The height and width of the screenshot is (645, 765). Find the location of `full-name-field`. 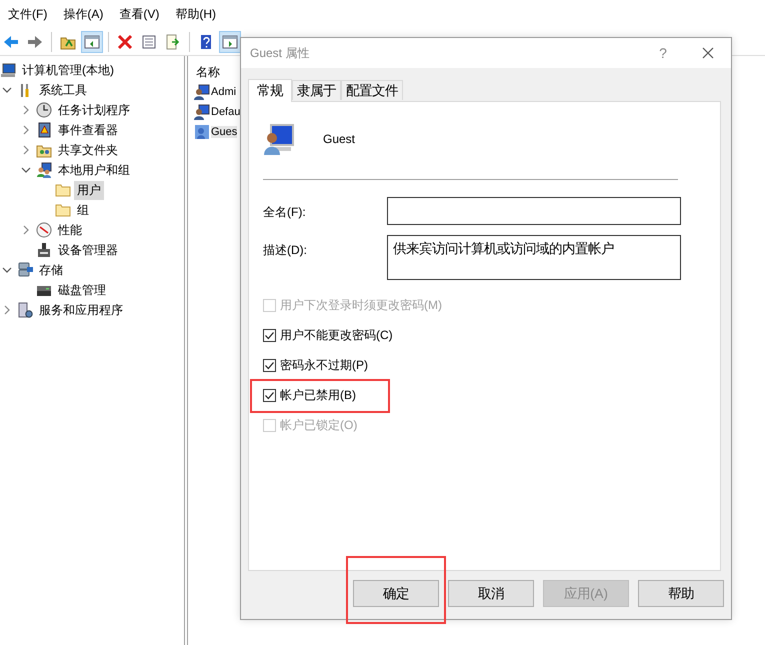

full-name-field is located at coordinates (534, 211).